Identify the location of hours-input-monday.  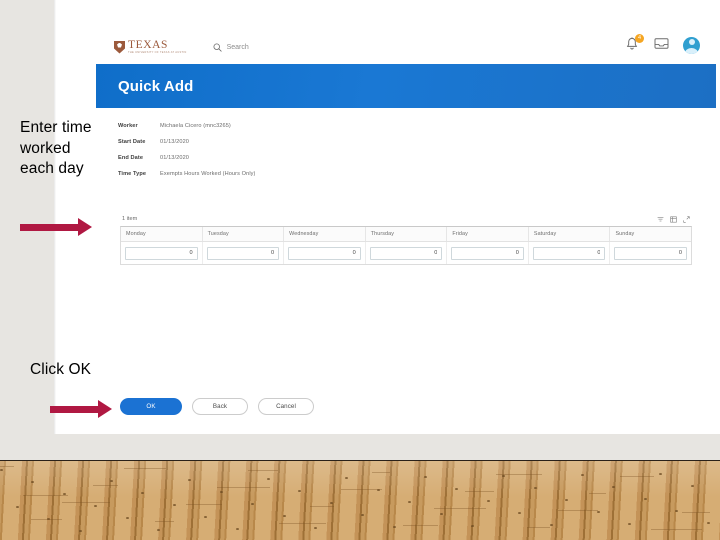
(161, 253).